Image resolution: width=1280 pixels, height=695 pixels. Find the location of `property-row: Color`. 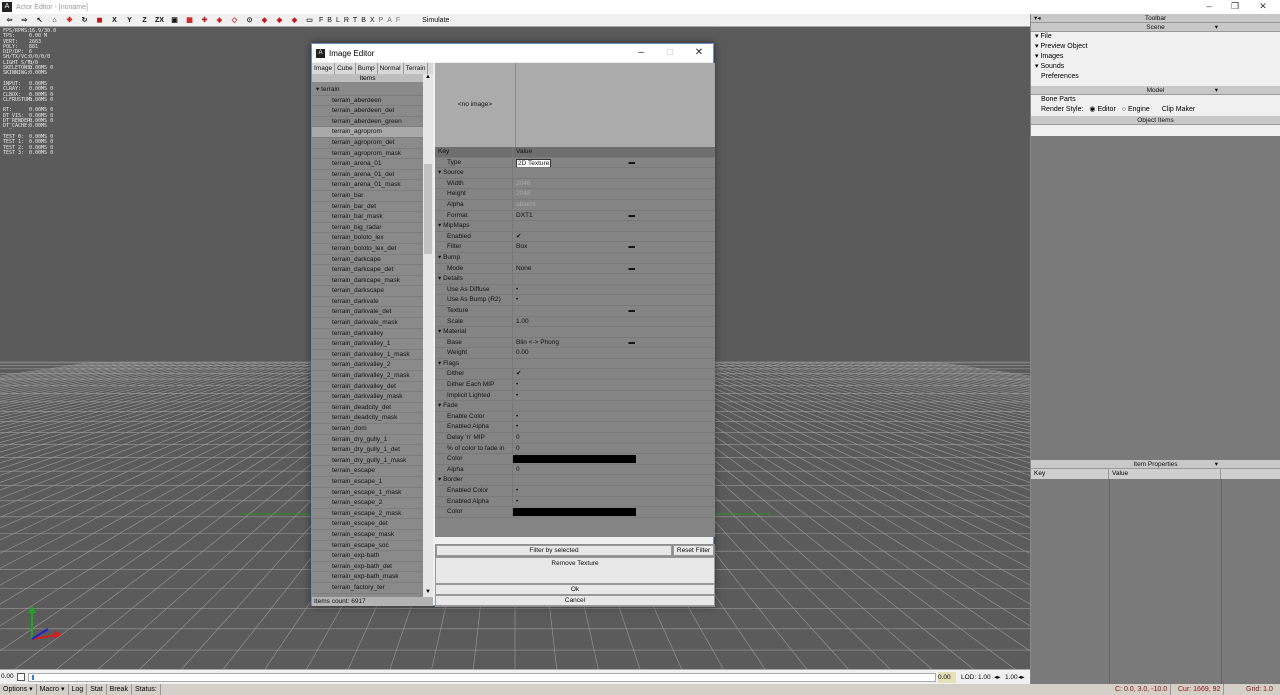

property-row: Color is located at coordinates (575, 459).